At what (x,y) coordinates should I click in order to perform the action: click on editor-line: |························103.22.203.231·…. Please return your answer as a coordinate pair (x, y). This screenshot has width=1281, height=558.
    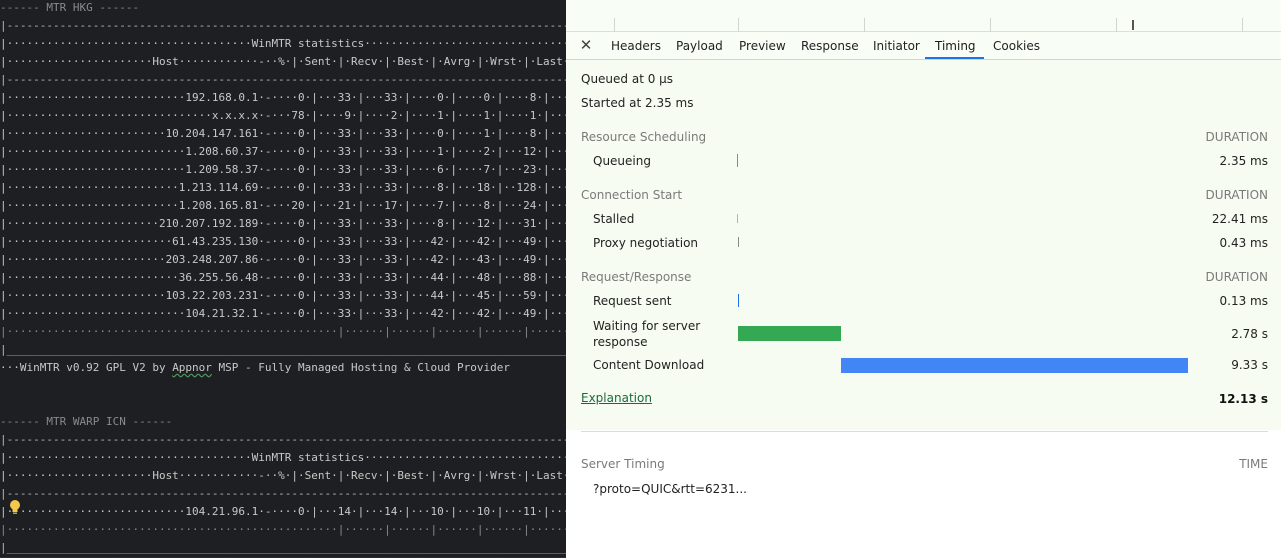
    Looking at the image, I should click on (283, 296).